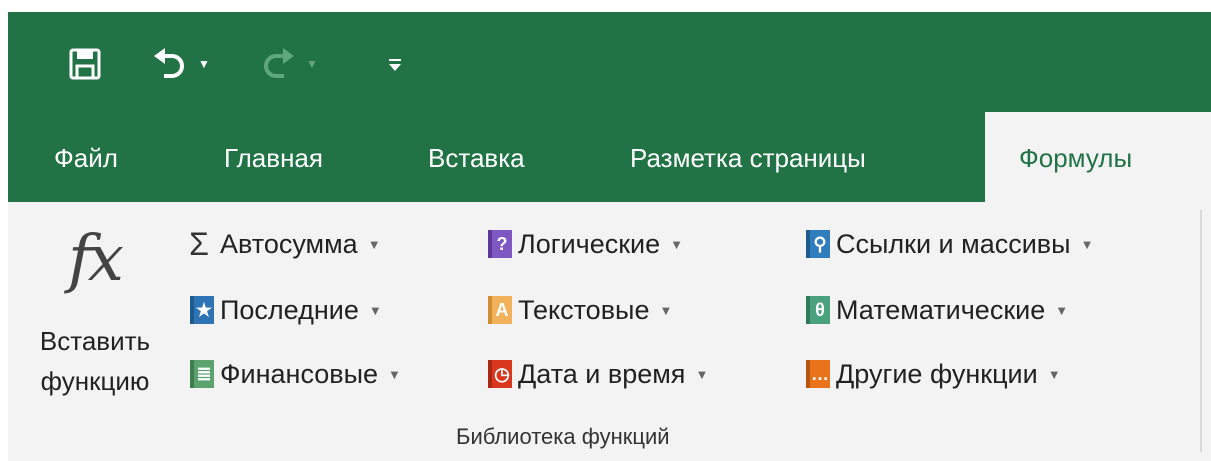 Image resolution: width=1211 pixels, height=461 pixels. What do you see at coordinates (289, 243) in the screenshot?
I see `autosum-label: Автосумма` at bounding box center [289, 243].